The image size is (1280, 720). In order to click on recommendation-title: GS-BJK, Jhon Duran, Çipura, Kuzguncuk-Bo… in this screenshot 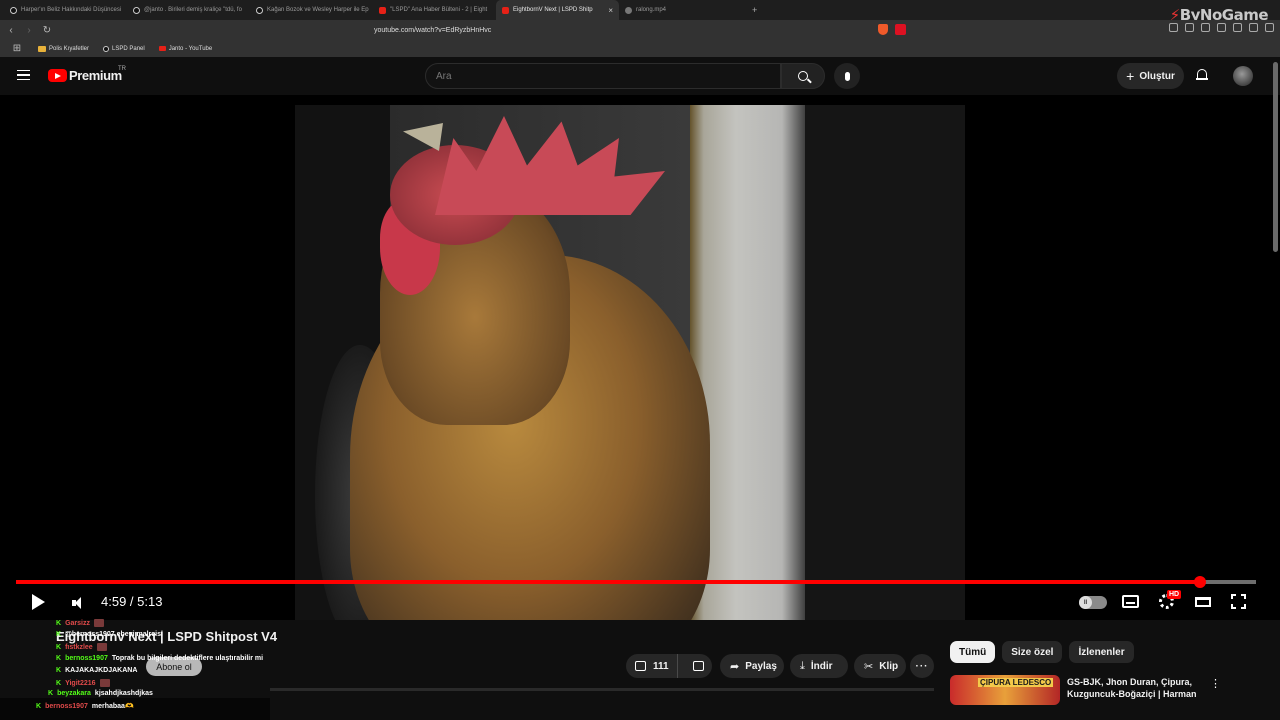, I will do `click(1132, 688)`.